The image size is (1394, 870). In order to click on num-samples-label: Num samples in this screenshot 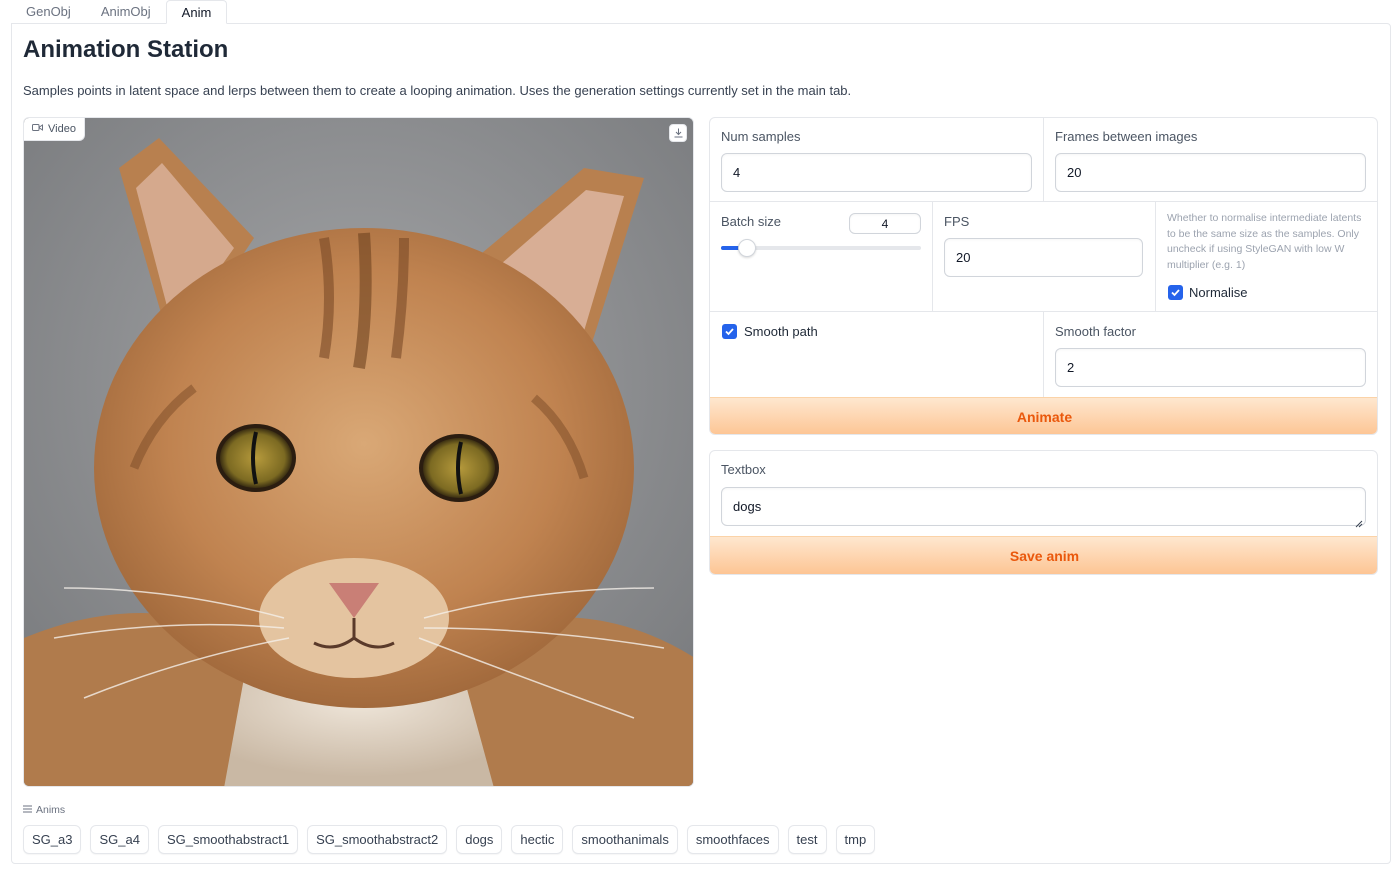, I will do `click(761, 136)`.